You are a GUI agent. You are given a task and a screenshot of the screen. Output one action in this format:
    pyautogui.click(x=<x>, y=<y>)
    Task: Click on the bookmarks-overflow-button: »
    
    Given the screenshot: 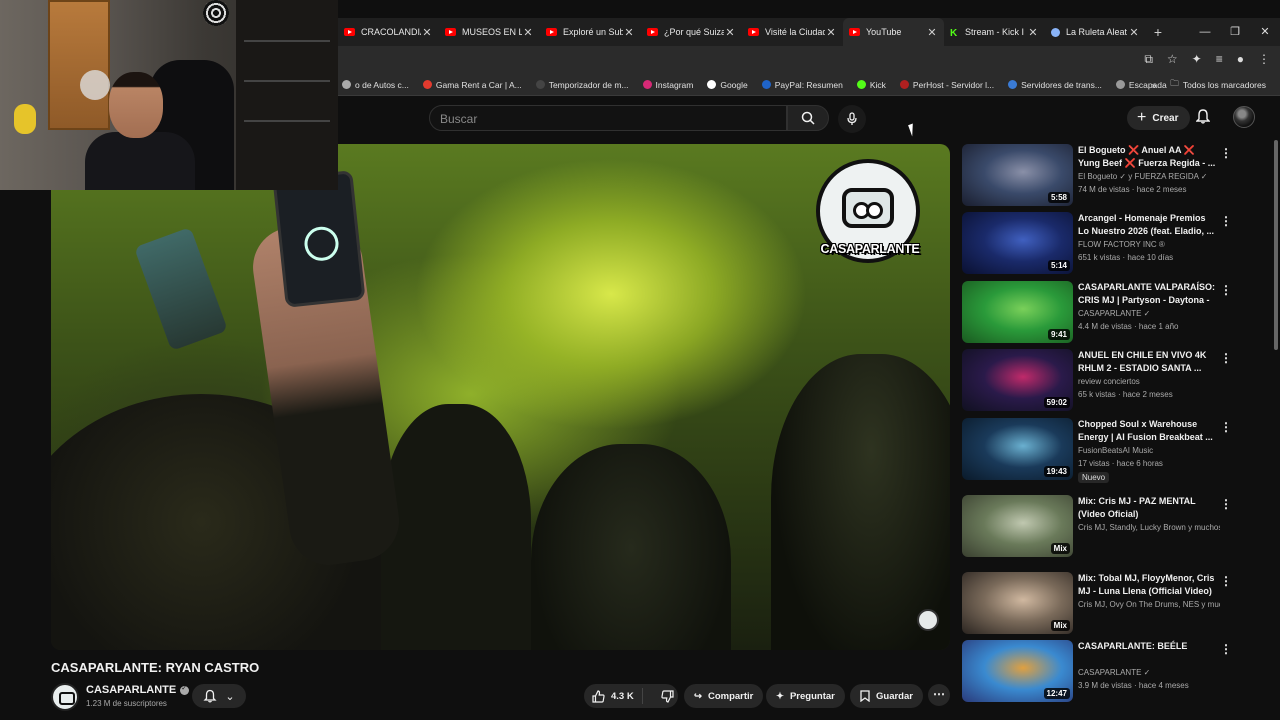 What is the action you would take?
    pyautogui.click(x=1154, y=85)
    